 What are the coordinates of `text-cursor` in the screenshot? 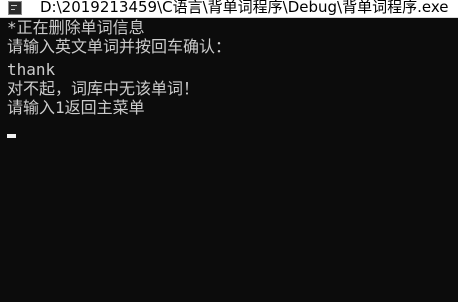 It's located at (11, 136).